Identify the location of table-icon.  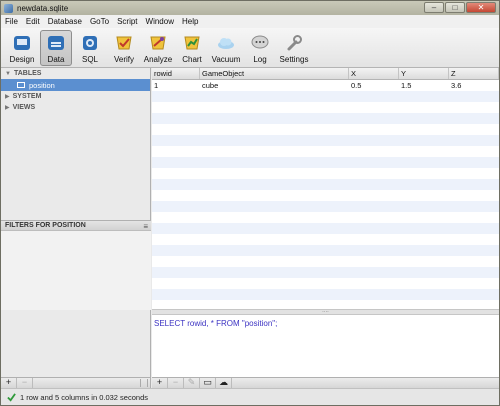
(21, 85).